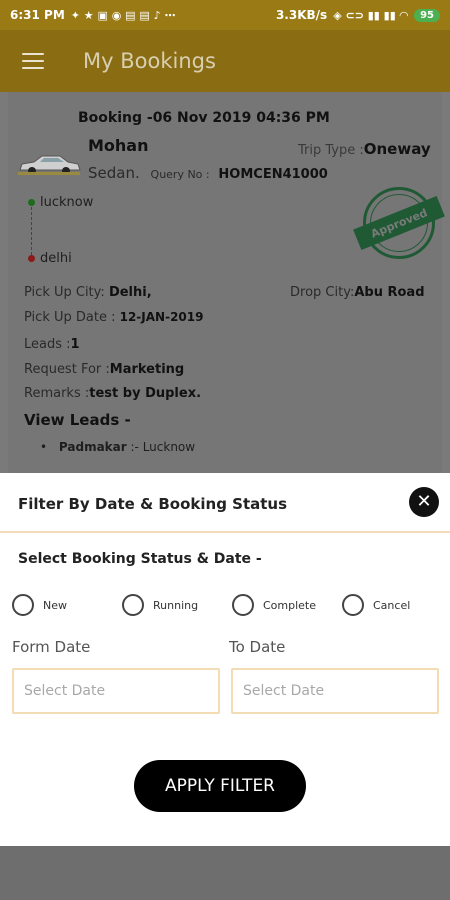  Describe the element at coordinates (180, 174) in the screenshot. I see `query-label: Query No :` at that location.